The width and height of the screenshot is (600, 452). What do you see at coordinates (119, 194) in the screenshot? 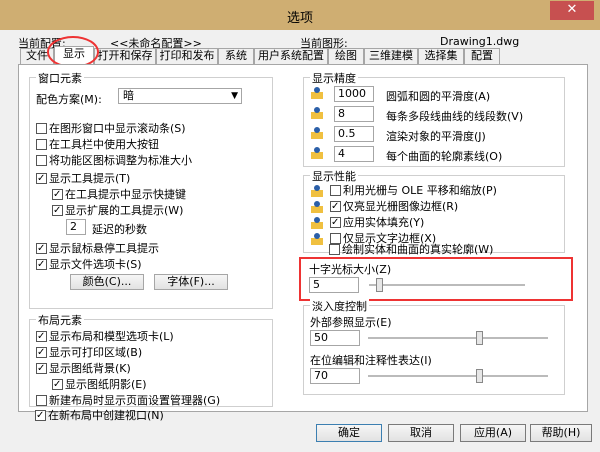
I see `shortcut-keys-checkbox: 在工具提示中显示快捷键` at bounding box center [119, 194].